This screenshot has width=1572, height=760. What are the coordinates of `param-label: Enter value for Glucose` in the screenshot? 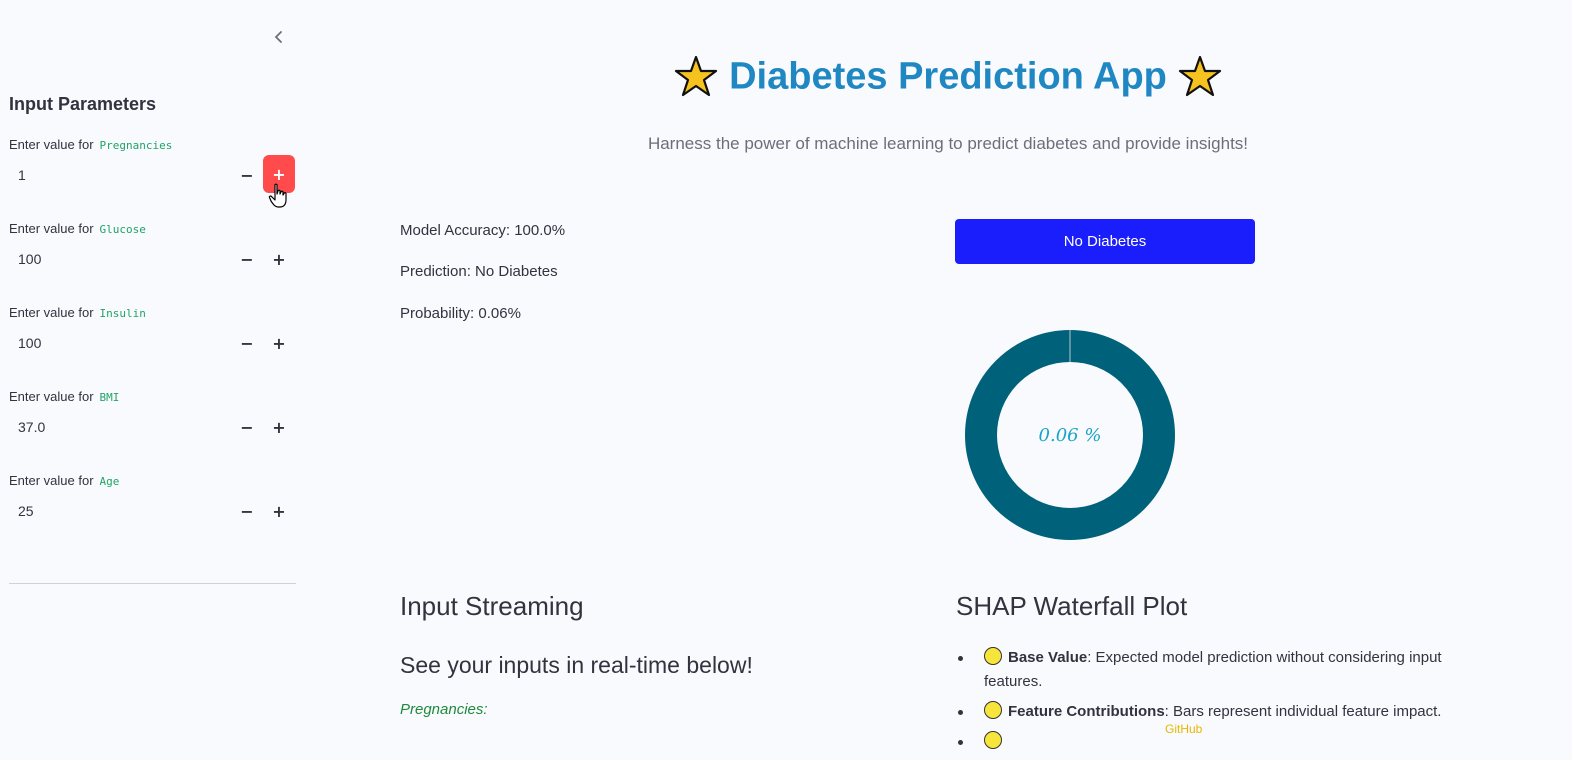 It's located at (77, 228).